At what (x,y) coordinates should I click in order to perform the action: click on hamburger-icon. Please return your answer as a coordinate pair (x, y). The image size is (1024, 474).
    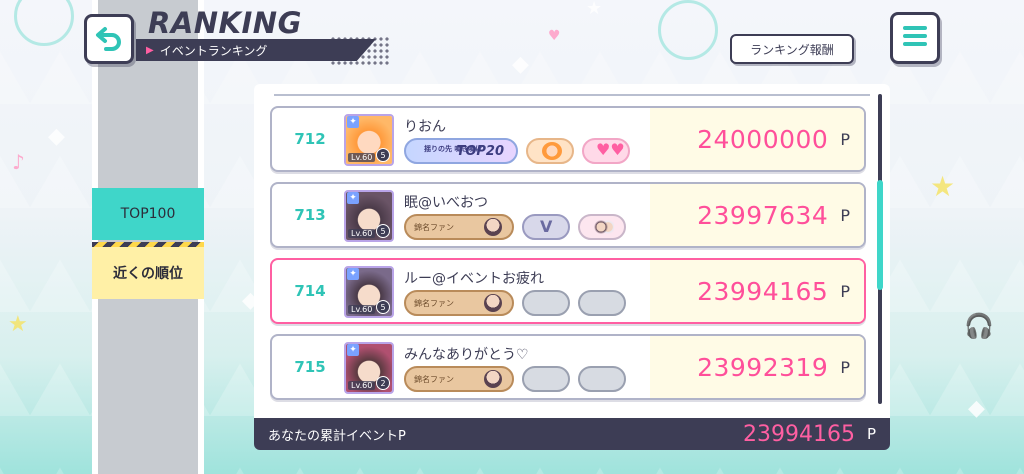
    Looking at the image, I should click on (915, 38).